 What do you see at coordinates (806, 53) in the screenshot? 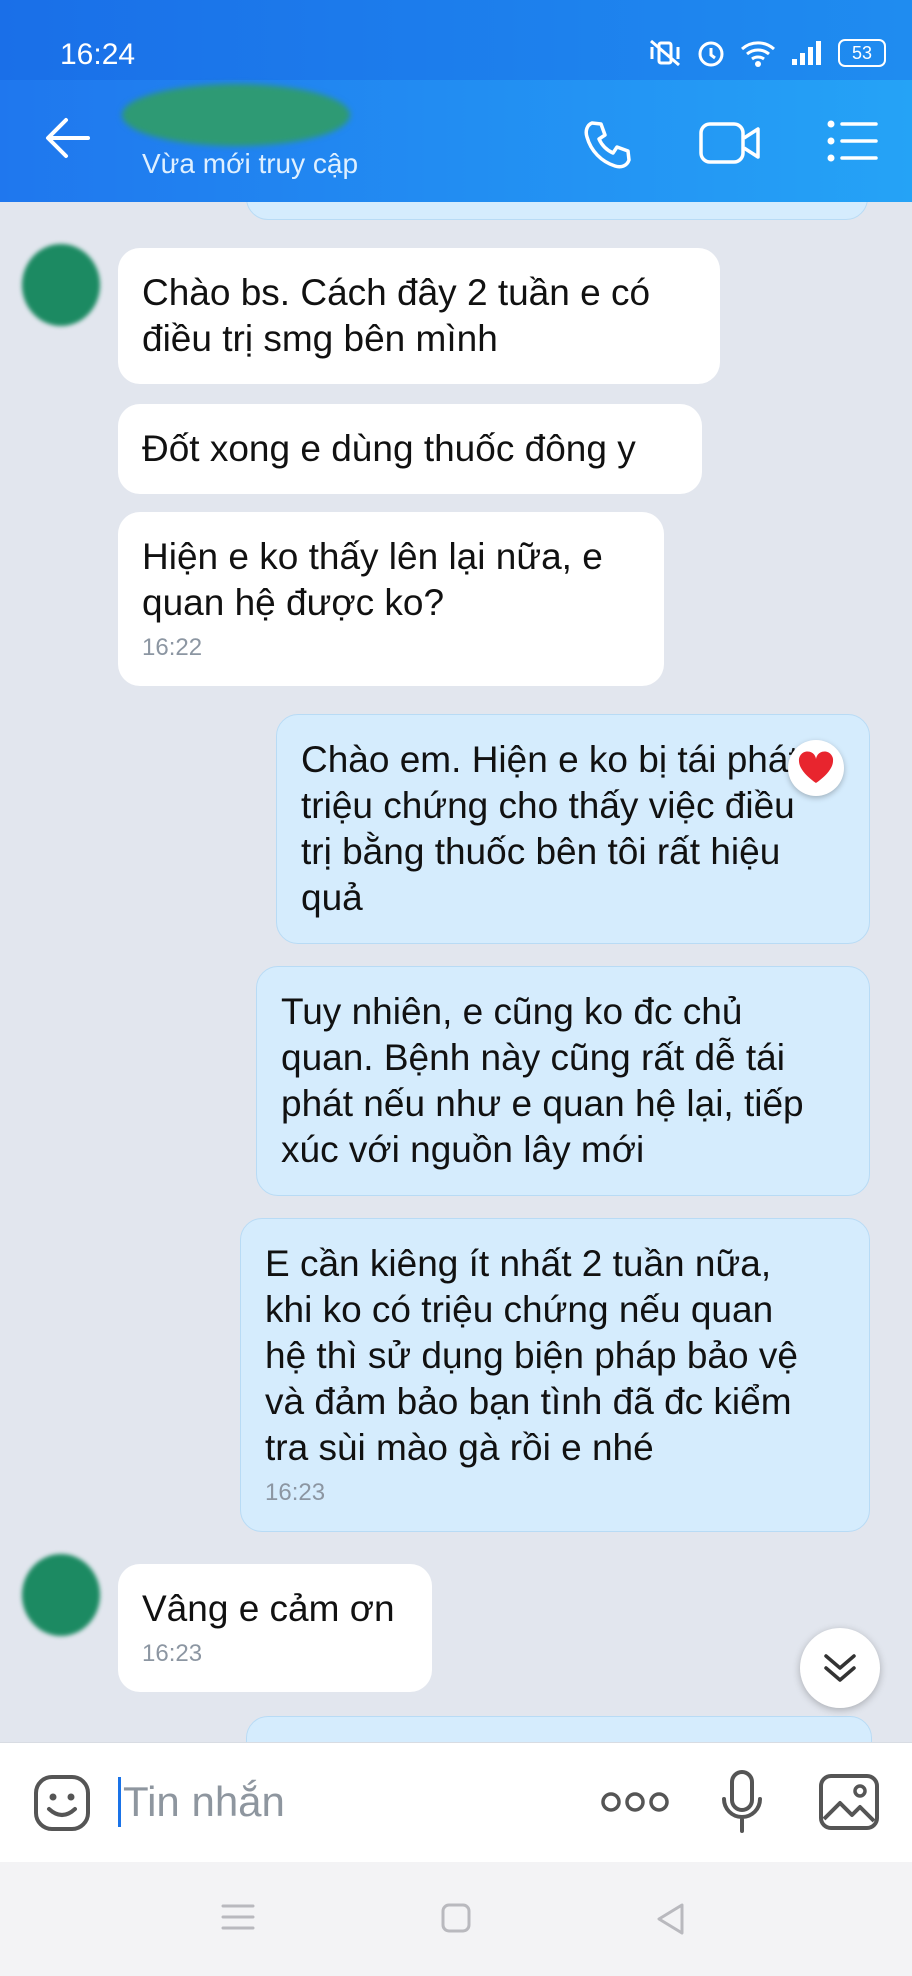
I see `signal-icon` at bounding box center [806, 53].